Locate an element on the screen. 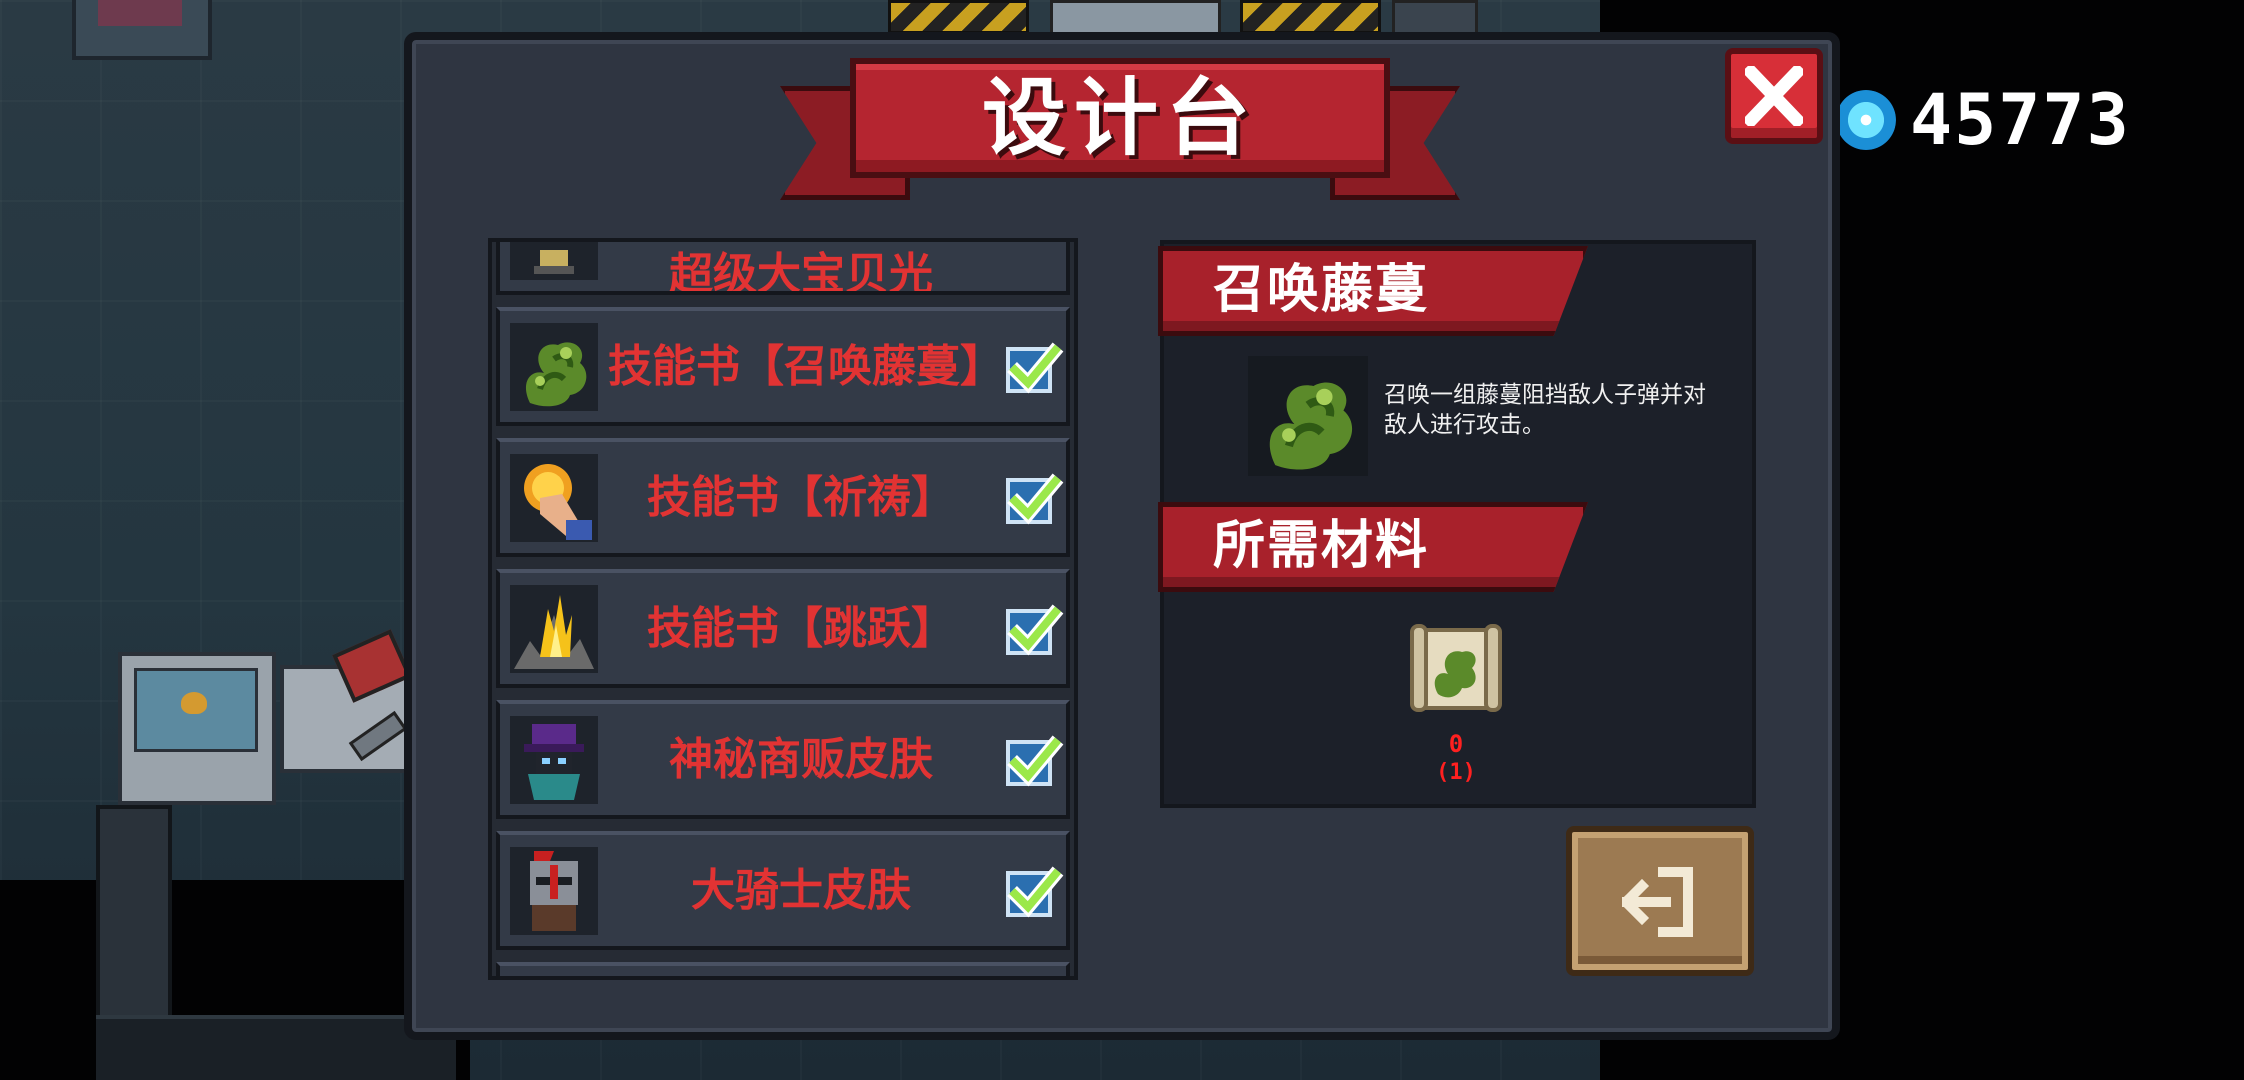  material-owned-count: 0 is located at coordinates (1456, 744).